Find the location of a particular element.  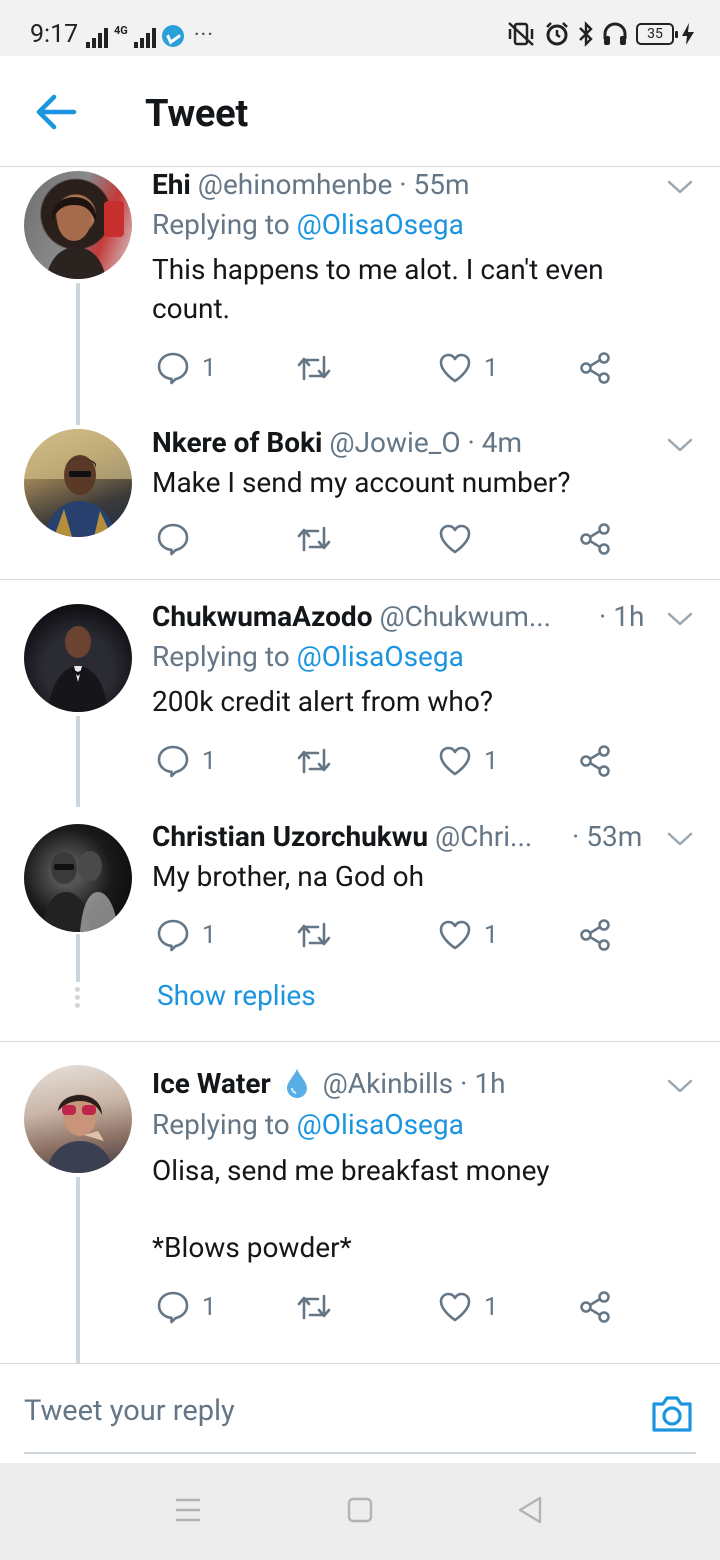

battery-icon: 35 is located at coordinates (657, 34).